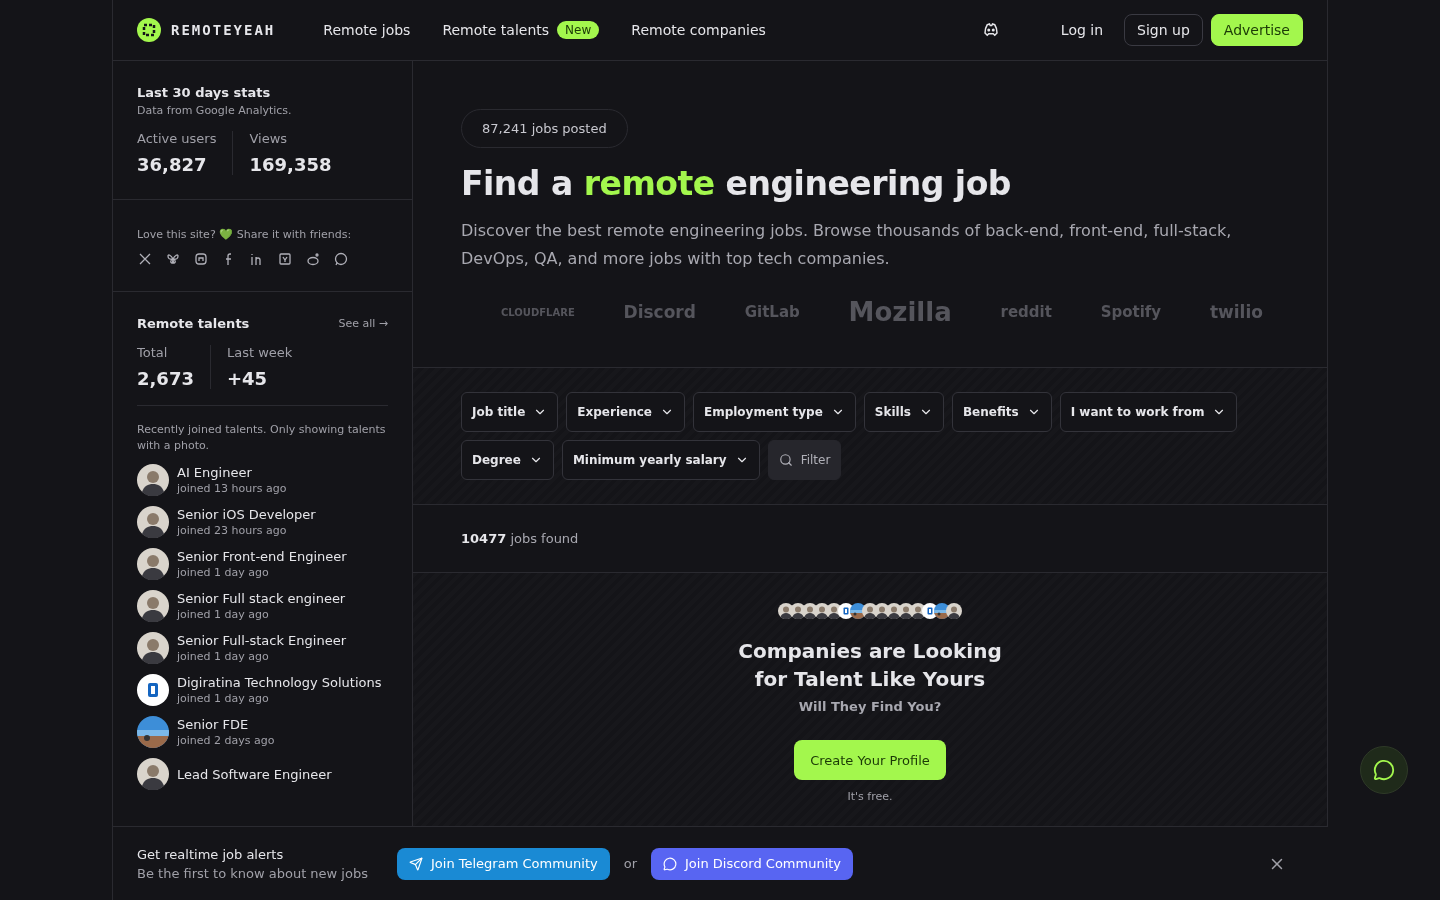 This screenshot has width=1440, height=900. What do you see at coordinates (804, 460) in the screenshot?
I see `filter-button: Filter` at bounding box center [804, 460].